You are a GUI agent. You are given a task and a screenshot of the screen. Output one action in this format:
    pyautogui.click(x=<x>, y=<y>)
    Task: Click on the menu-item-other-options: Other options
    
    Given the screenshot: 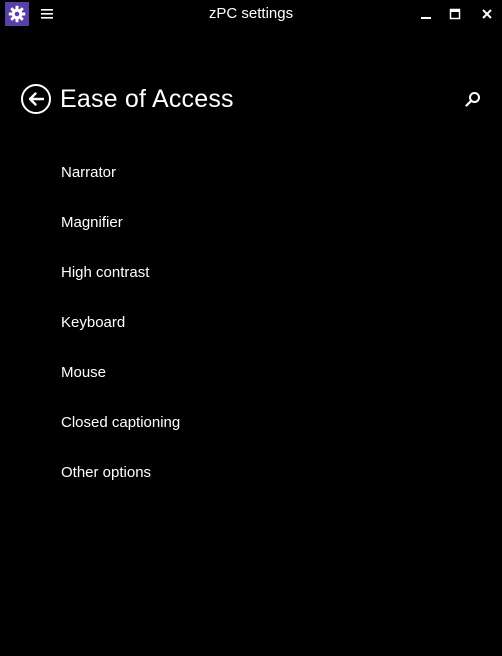 What is the action you would take?
    pyautogui.click(x=120, y=481)
    